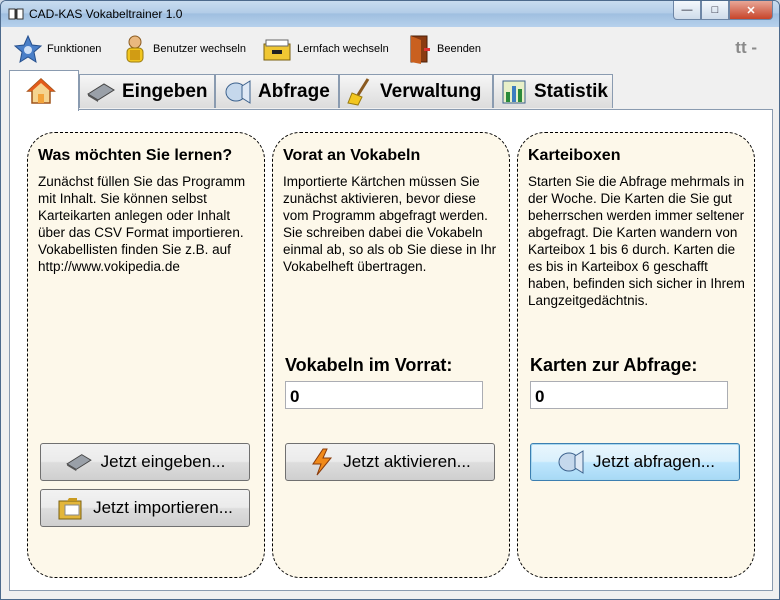 The height and width of the screenshot is (600, 780). What do you see at coordinates (746, 48) in the screenshot?
I see `user-badge: tt -` at bounding box center [746, 48].